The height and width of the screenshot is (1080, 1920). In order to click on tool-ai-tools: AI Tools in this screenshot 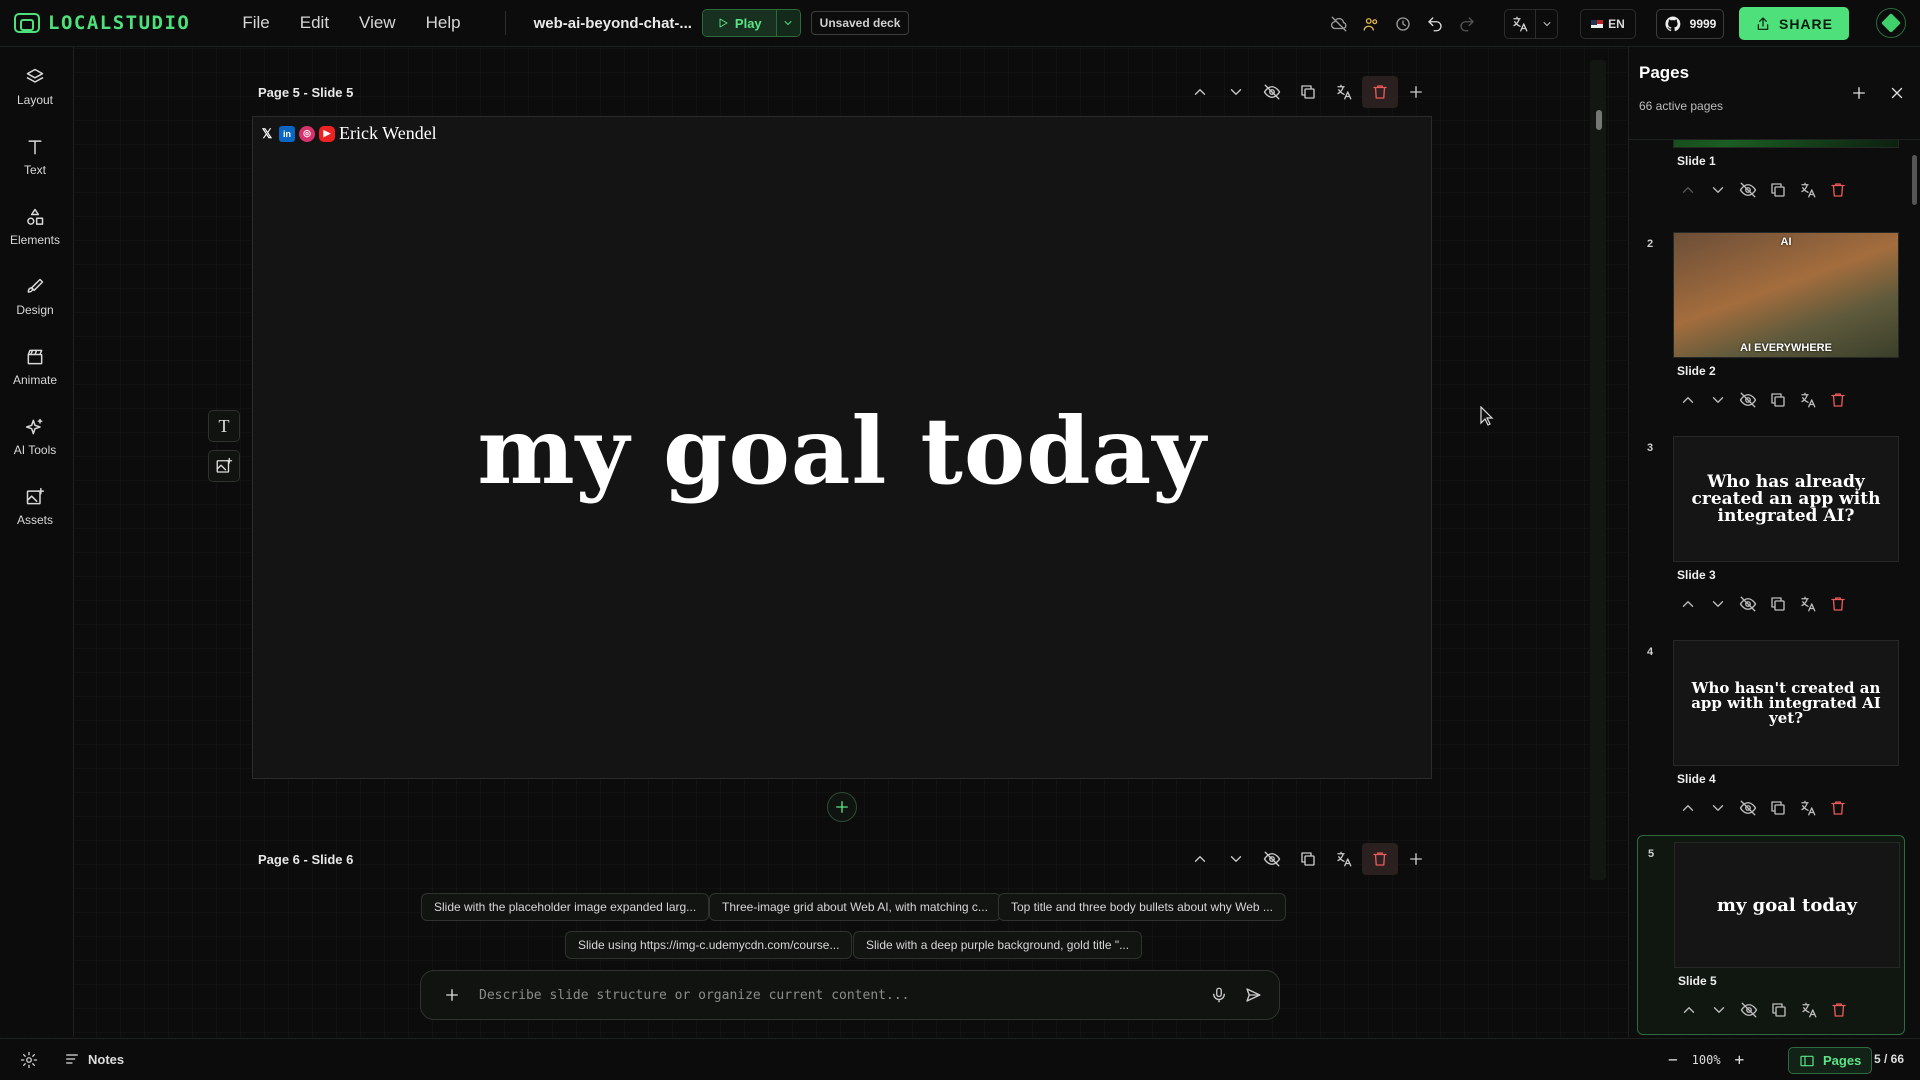, I will do `click(35, 437)`.